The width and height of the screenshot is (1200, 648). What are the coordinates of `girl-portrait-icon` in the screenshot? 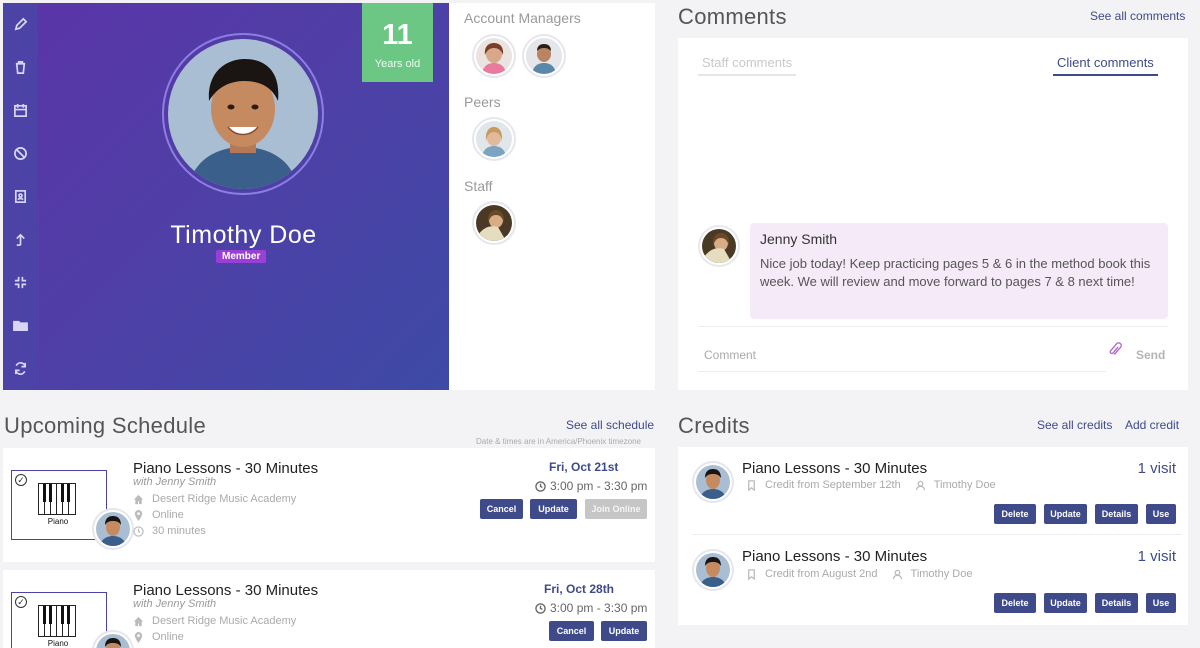 It's located at (494, 139).